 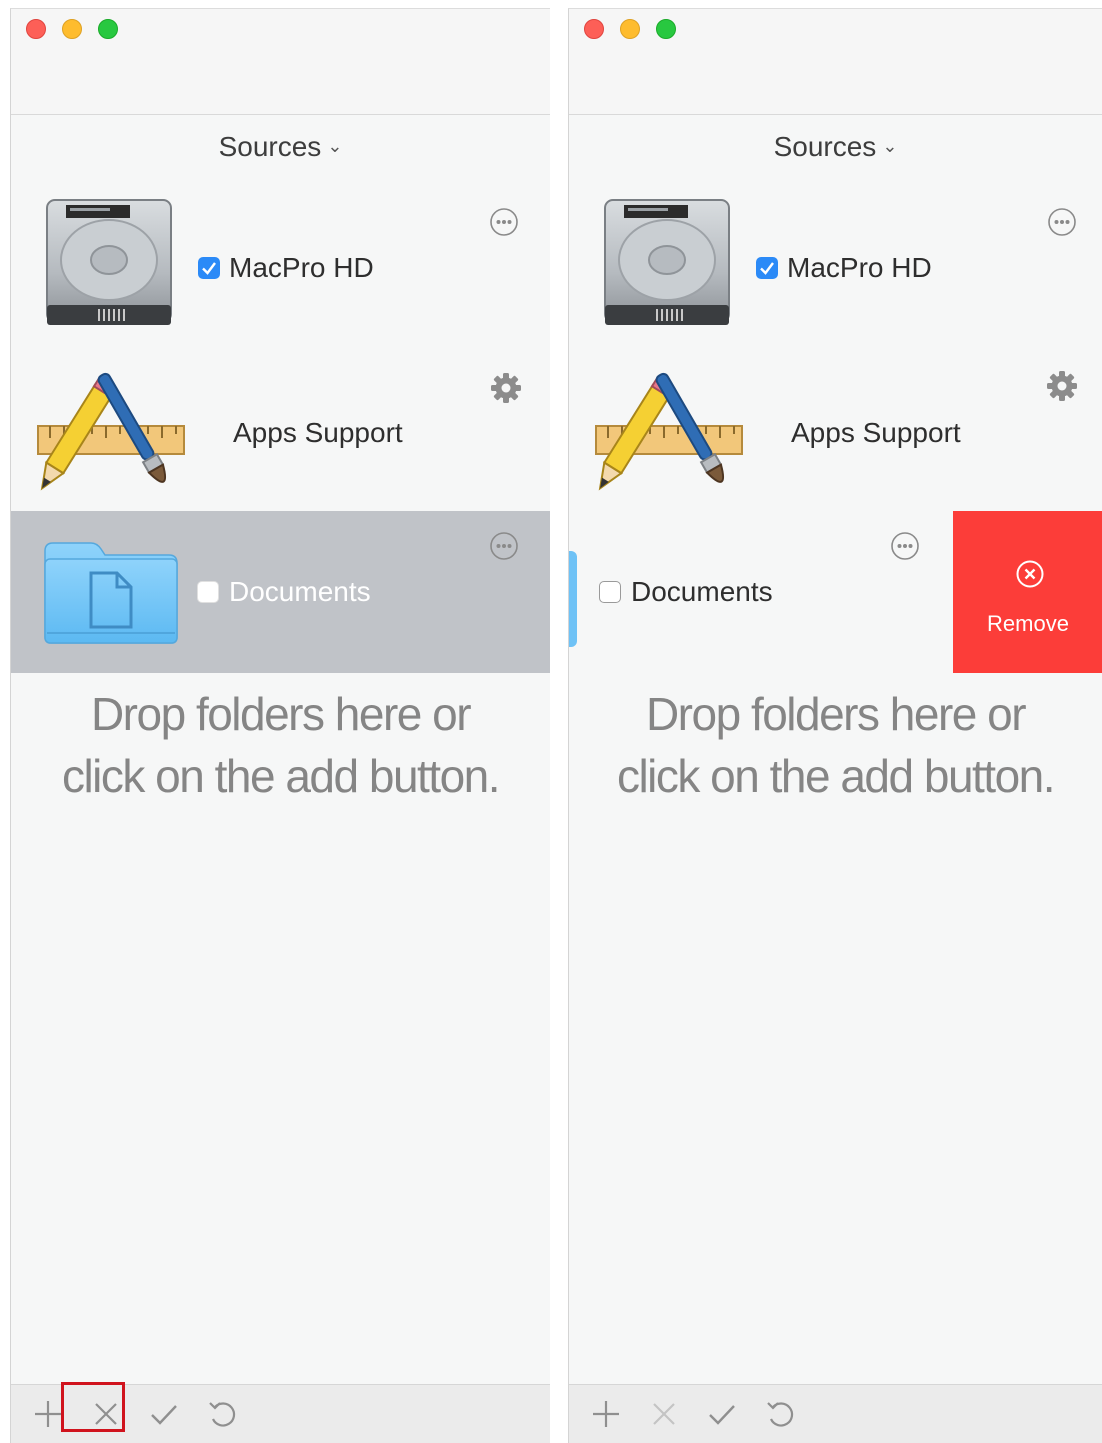 I want to click on source-row-documents: Documents, so click(x=280, y=592).